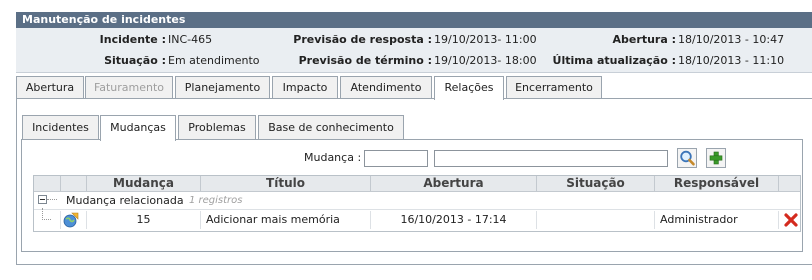 The width and height of the screenshot is (812, 280). I want to click on mudanca-search-label: Mudança :, so click(333, 157).